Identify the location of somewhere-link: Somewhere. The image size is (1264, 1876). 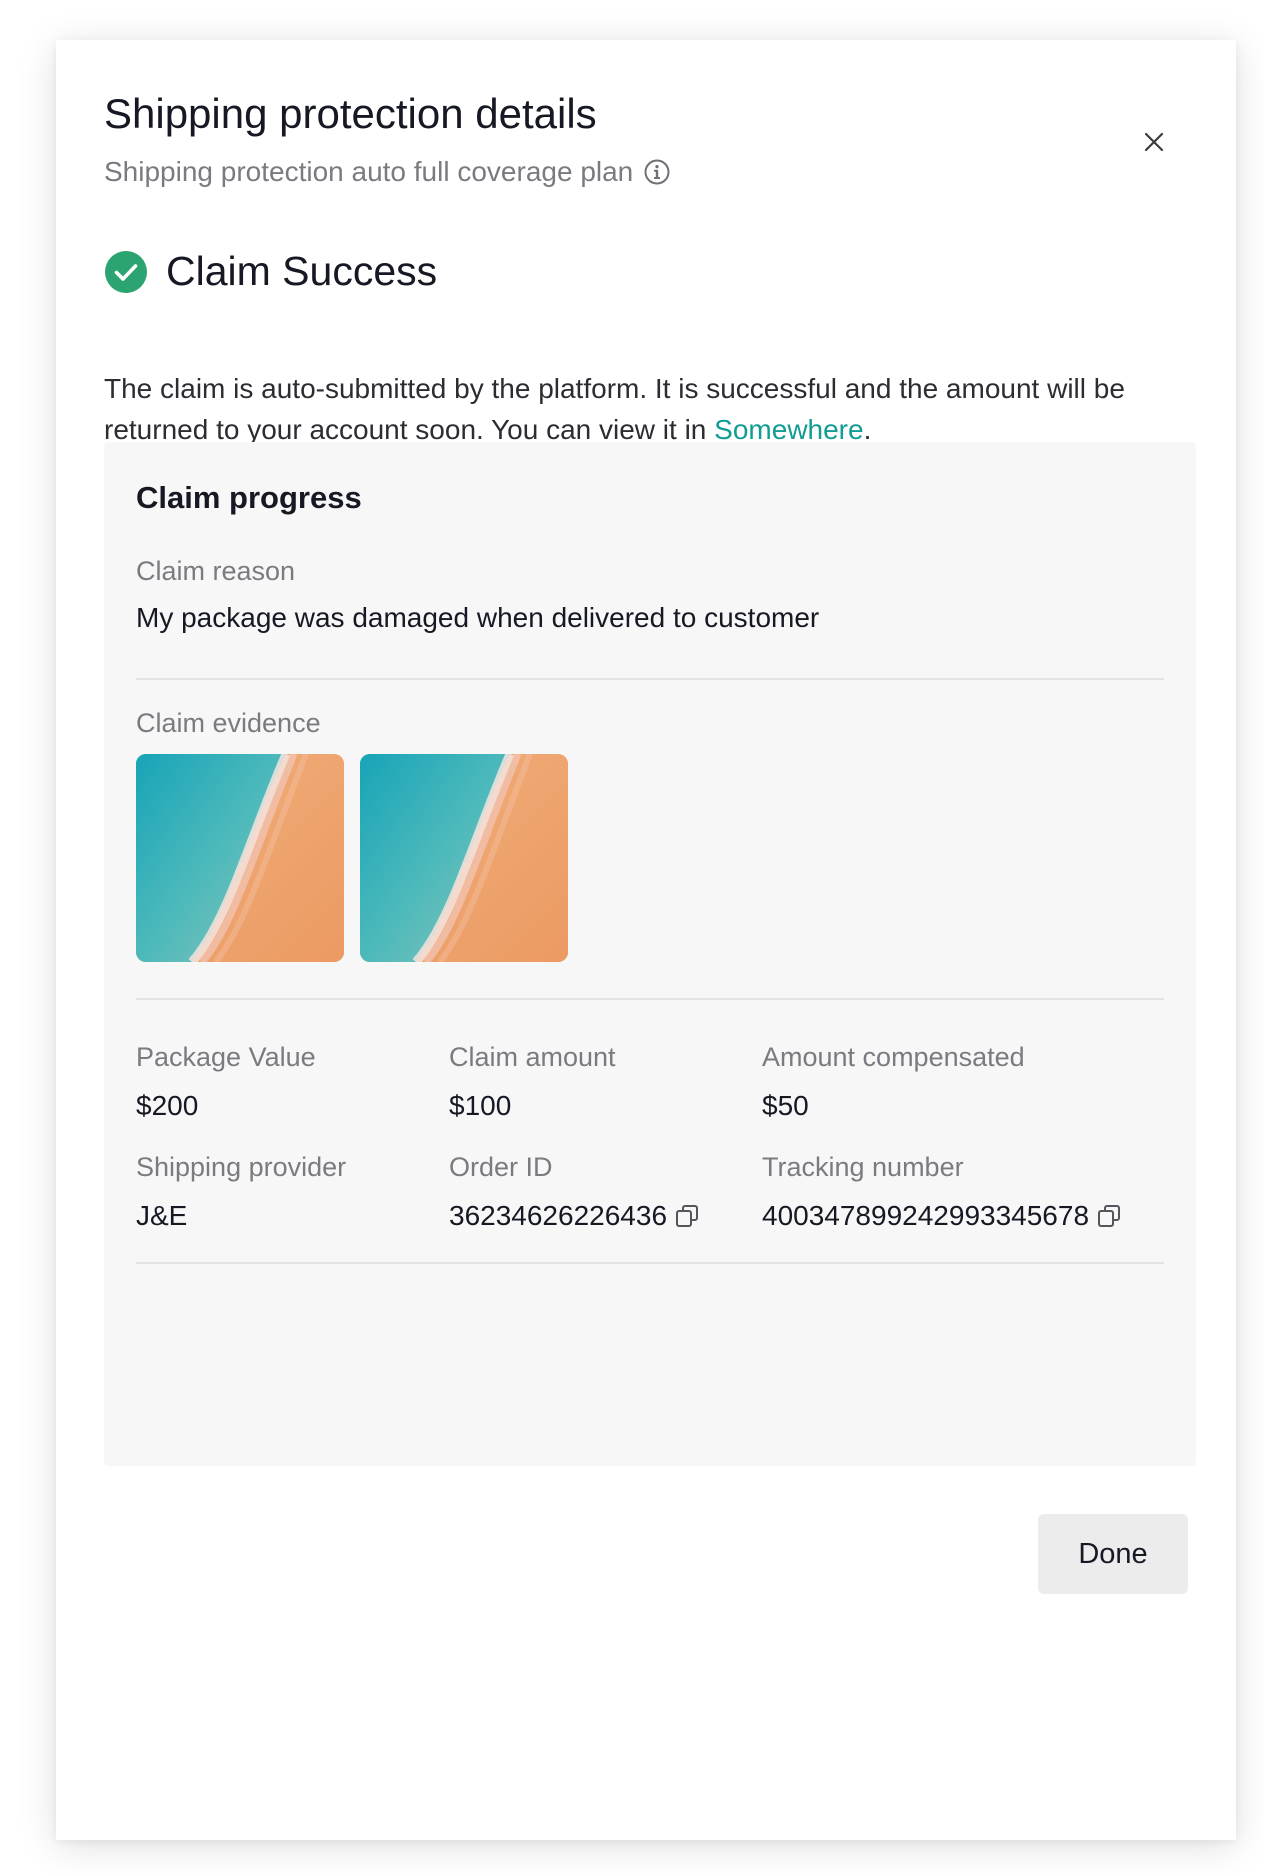
(788, 429).